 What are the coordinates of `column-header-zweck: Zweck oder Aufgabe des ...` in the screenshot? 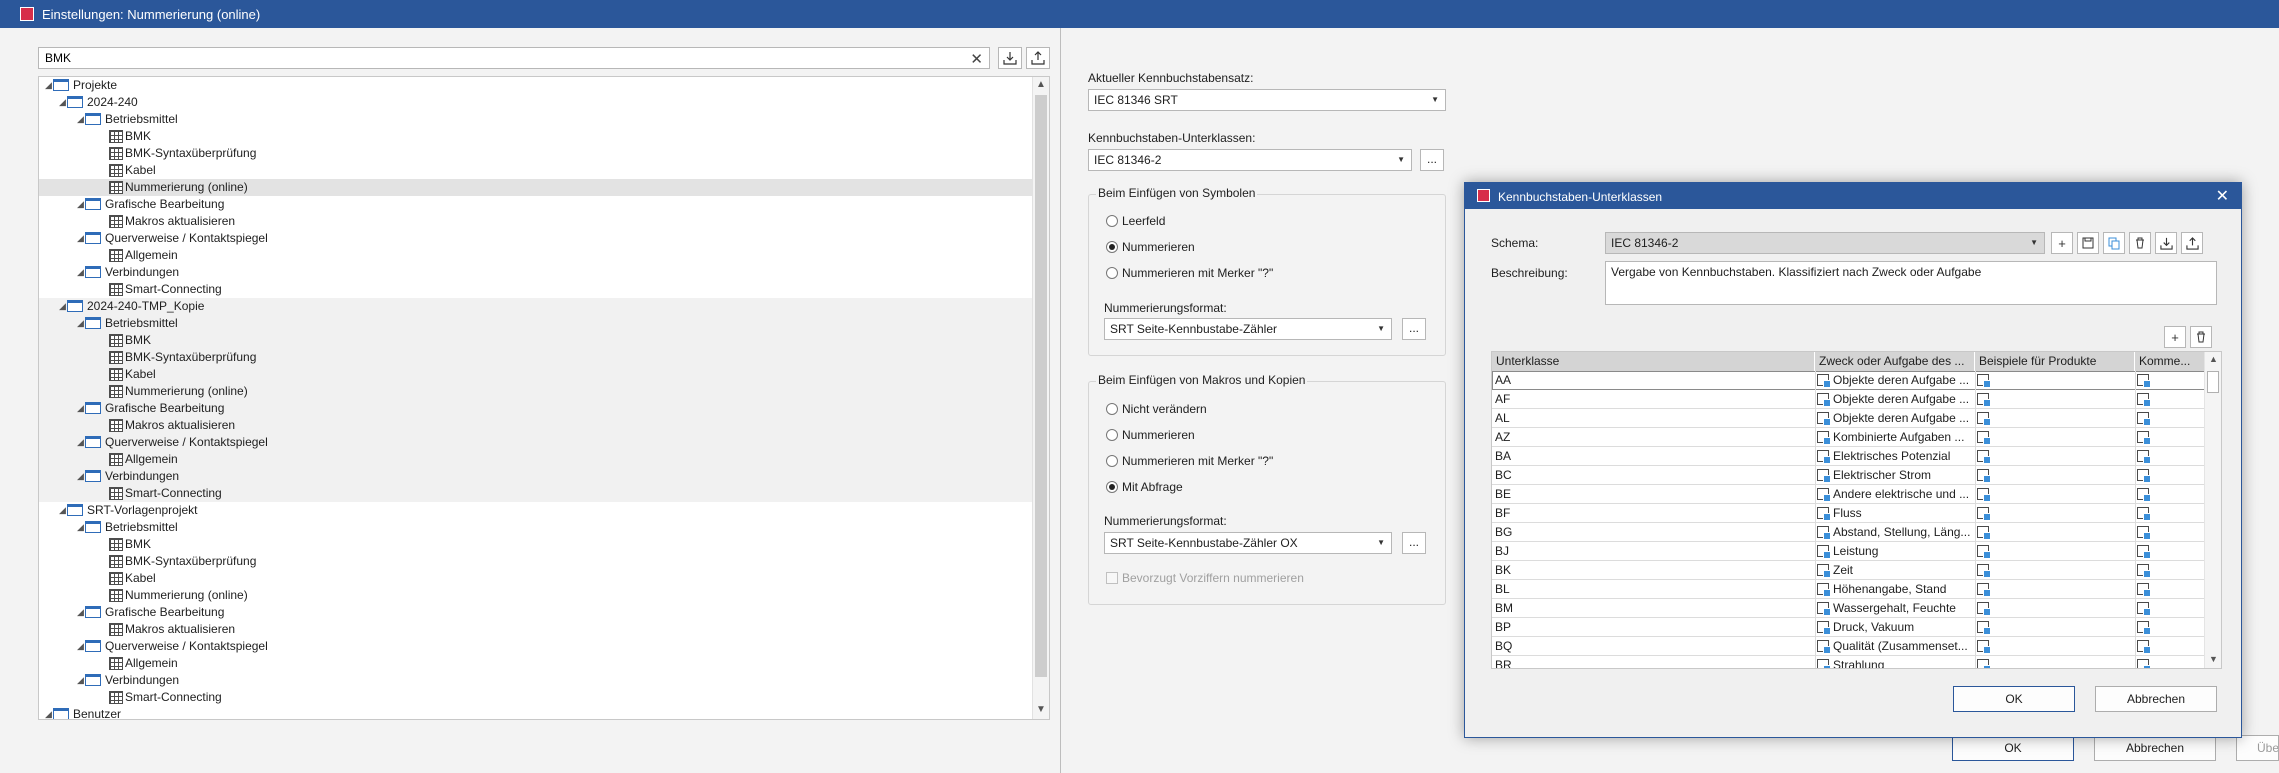 It's located at (1895, 361).